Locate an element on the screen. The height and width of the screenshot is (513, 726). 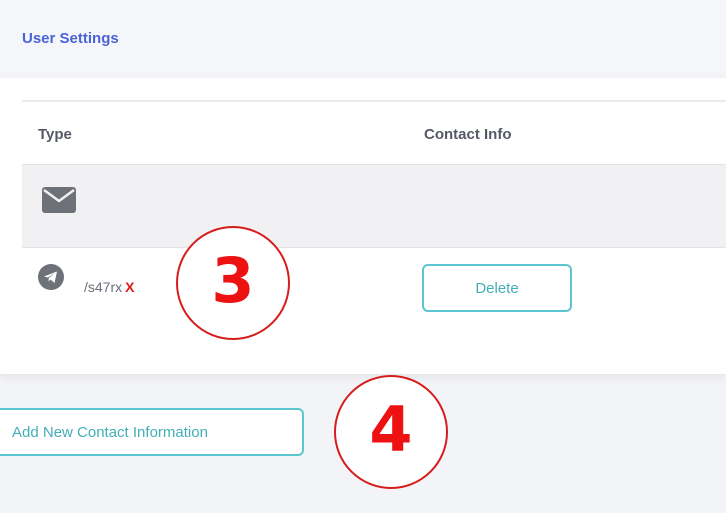
page-title: User Settings is located at coordinates (70, 38).